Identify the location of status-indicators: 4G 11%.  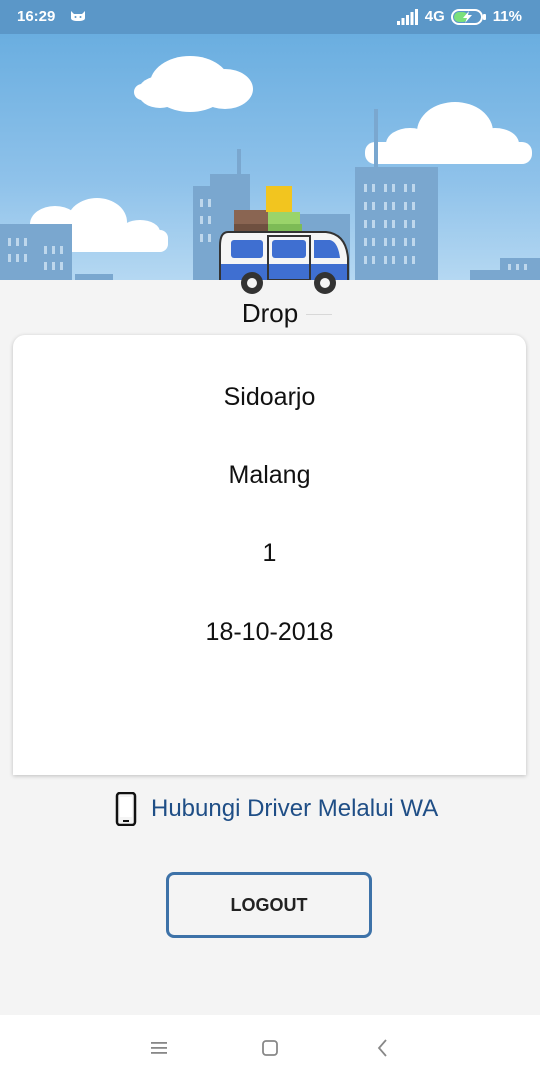
(459, 16).